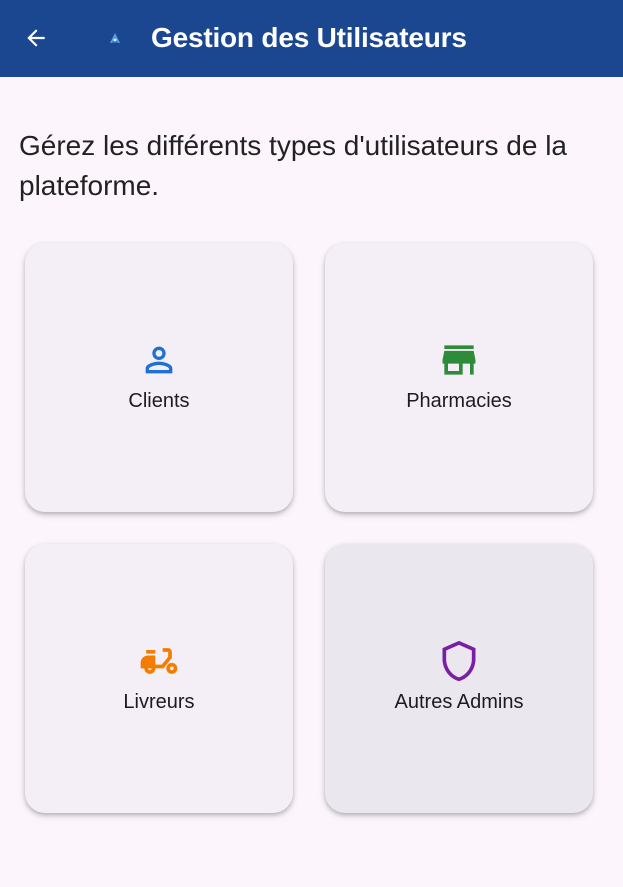  I want to click on arrow-left-icon, so click(36, 38).